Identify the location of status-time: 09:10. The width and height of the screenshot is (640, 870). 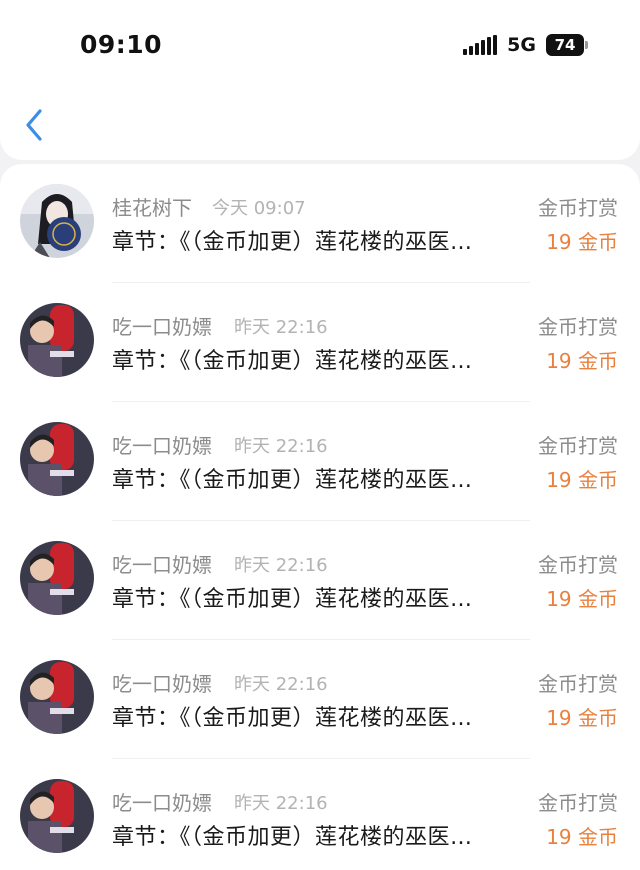
(121, 44).